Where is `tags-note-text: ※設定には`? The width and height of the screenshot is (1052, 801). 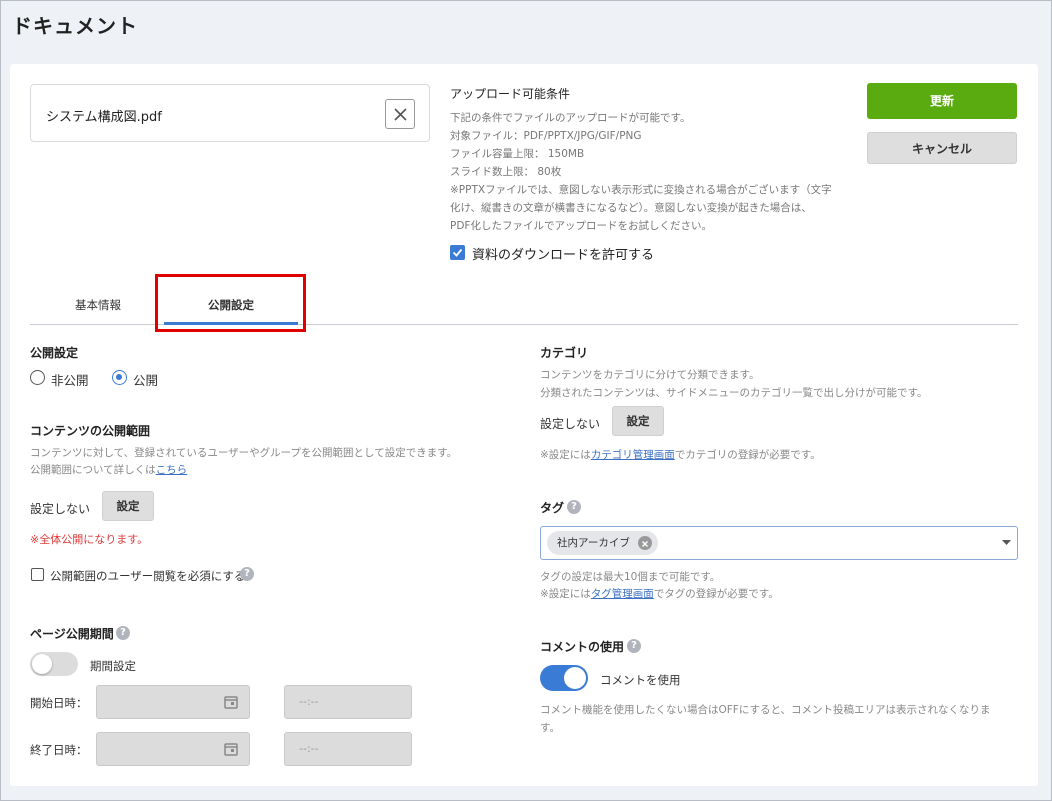 tags-note-text: ※設定には is located at coordinates (565, 594).